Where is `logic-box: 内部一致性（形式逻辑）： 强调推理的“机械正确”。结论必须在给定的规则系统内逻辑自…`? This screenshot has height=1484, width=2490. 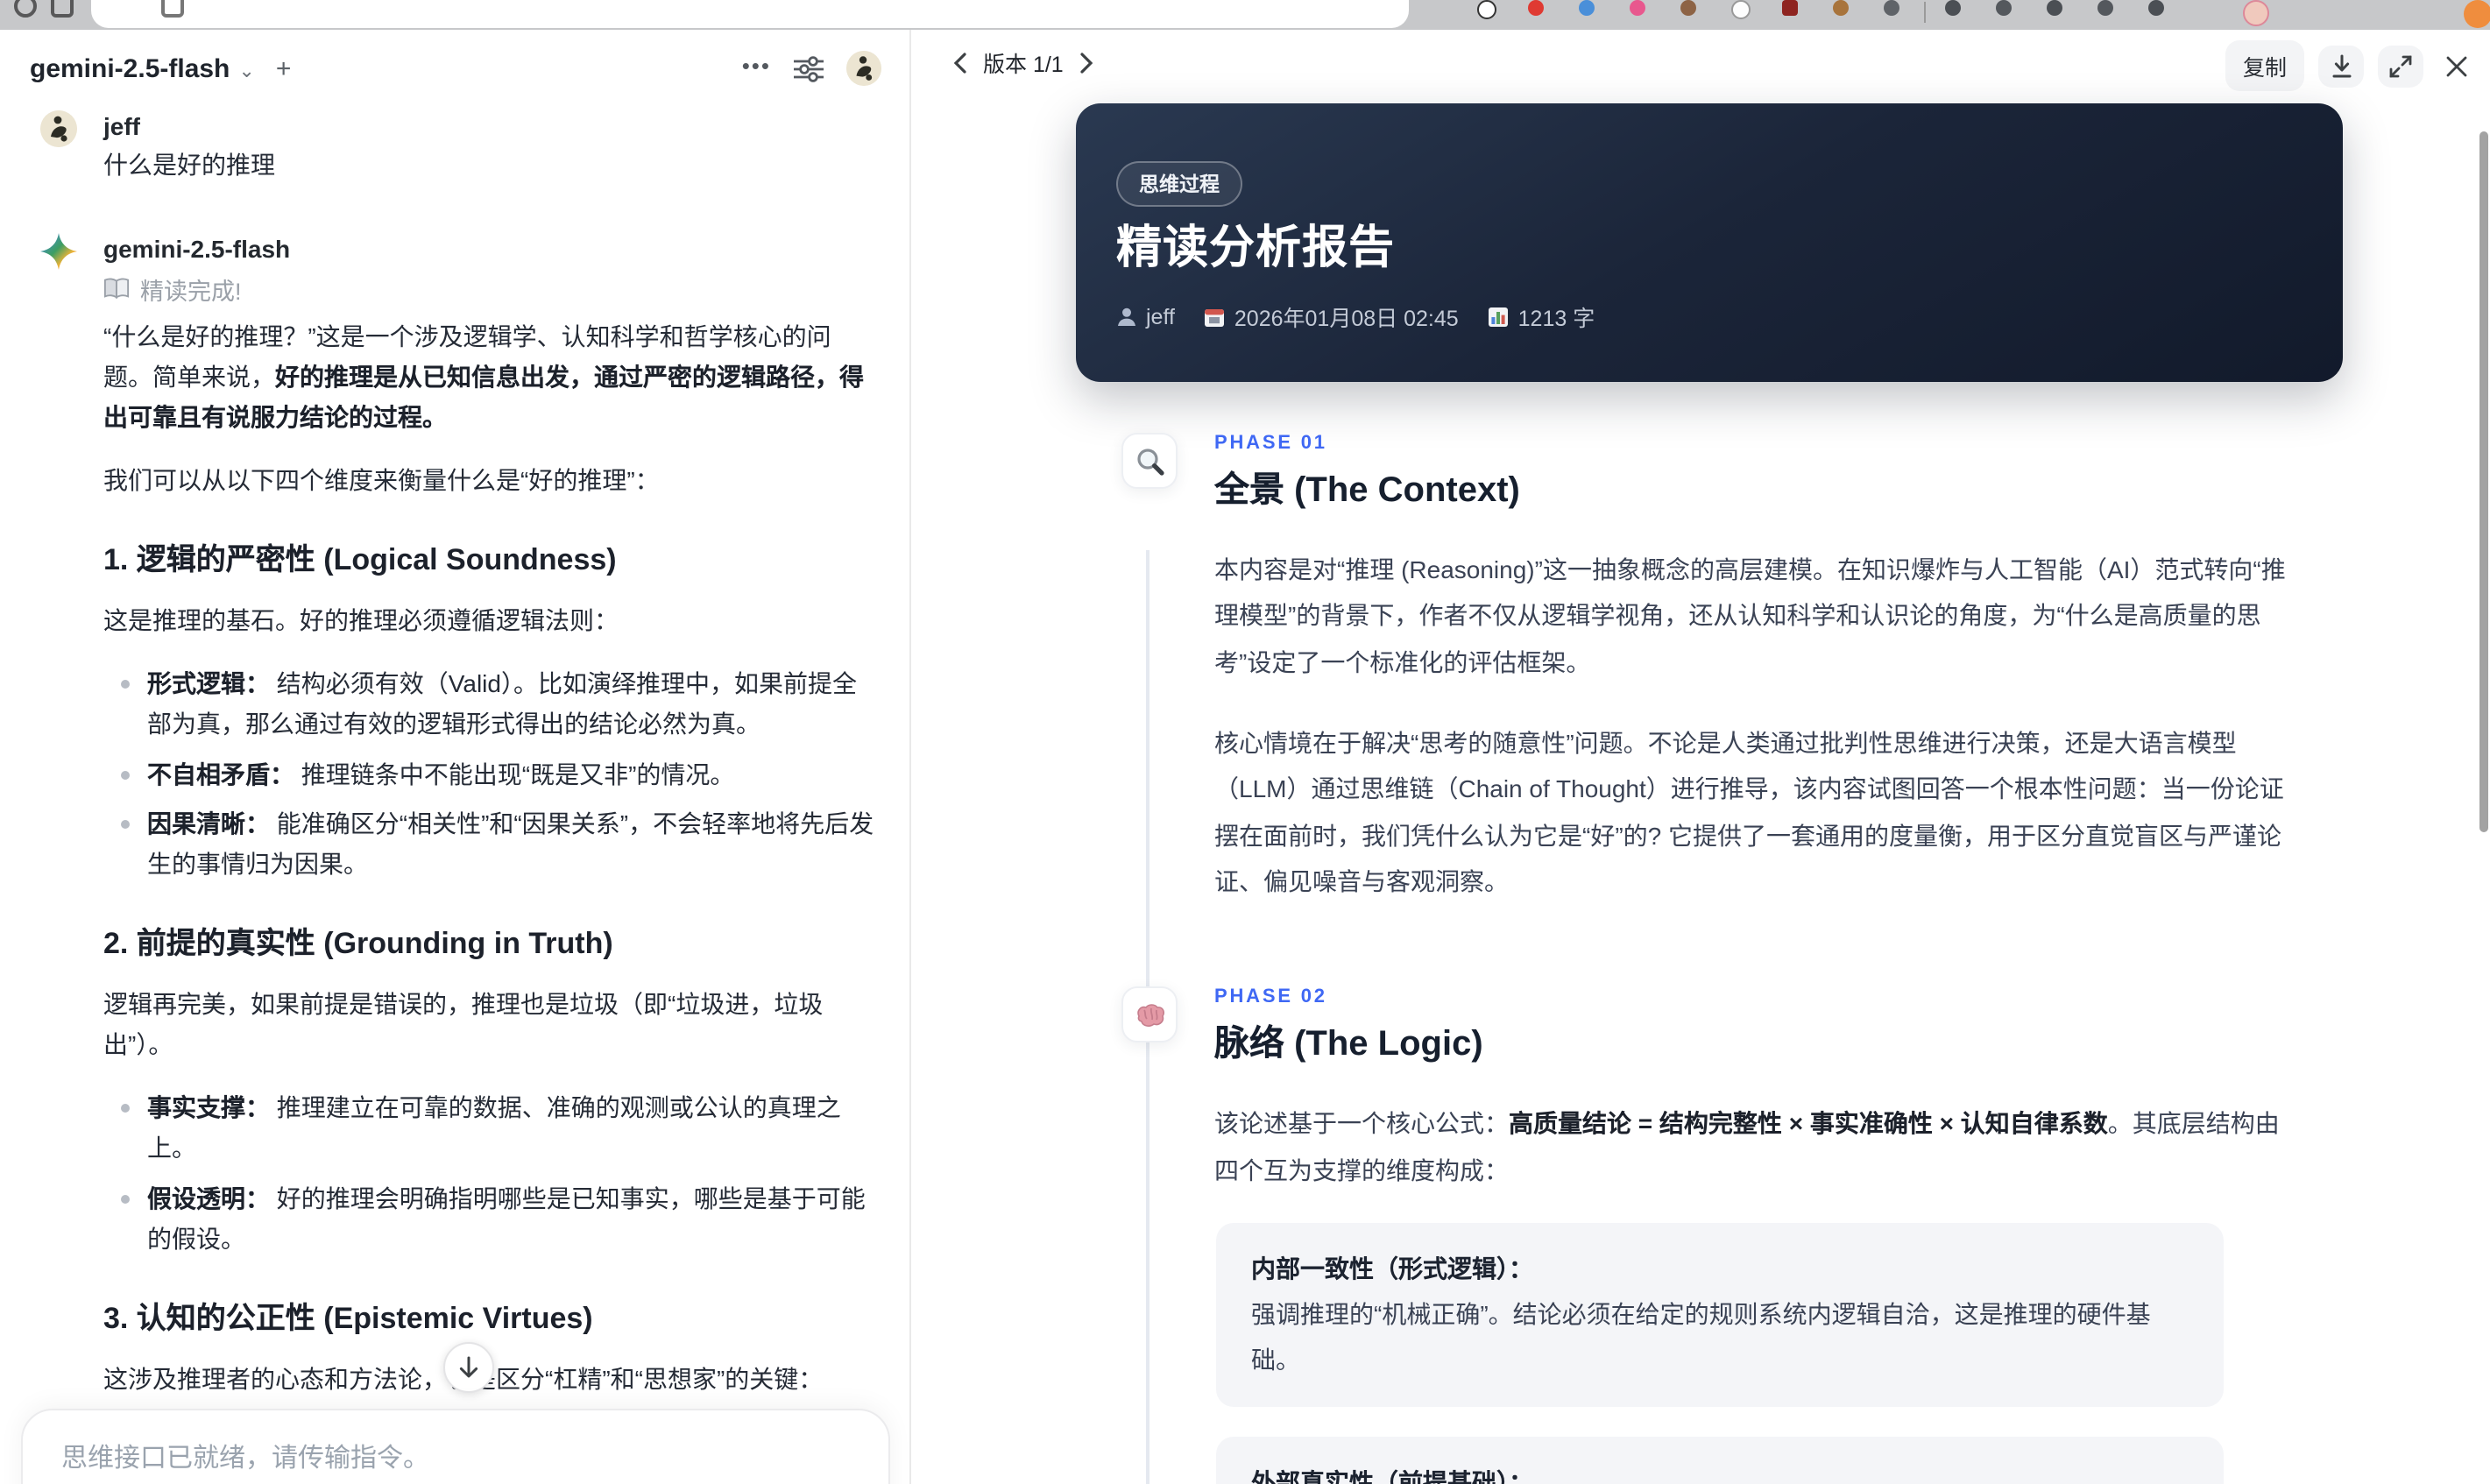
logic-box: 内部一致性（形式逻辑）： 强调推理的“机械正确”。结论必须在给定的规则系统内逻辑自… is located at coordinates (1720, 1314).